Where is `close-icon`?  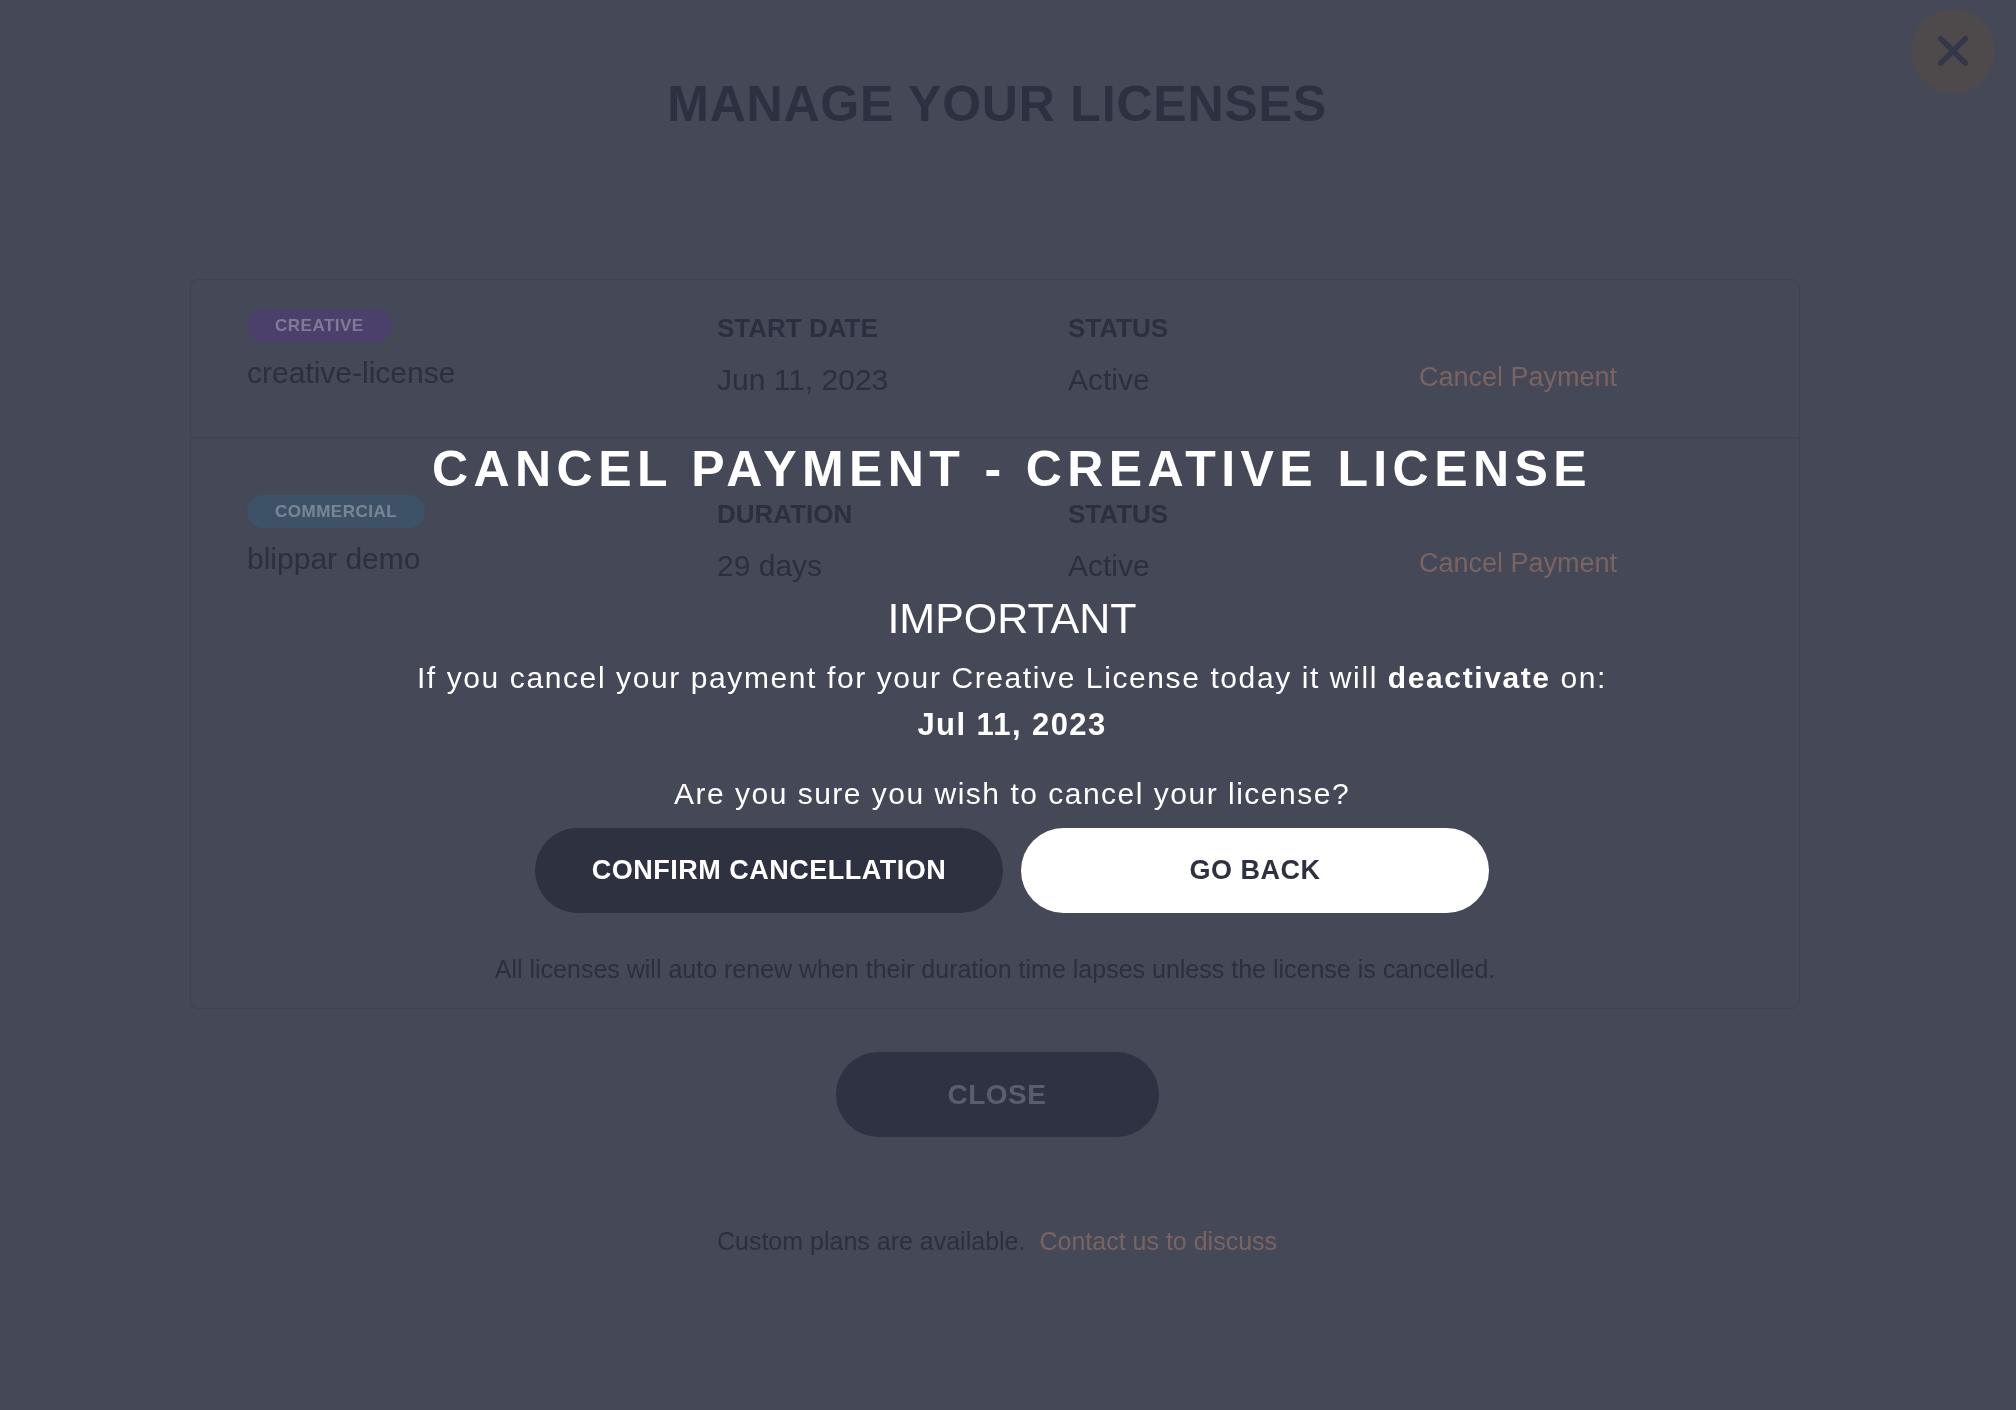 close-icon is located at coordinates (1953, 51).